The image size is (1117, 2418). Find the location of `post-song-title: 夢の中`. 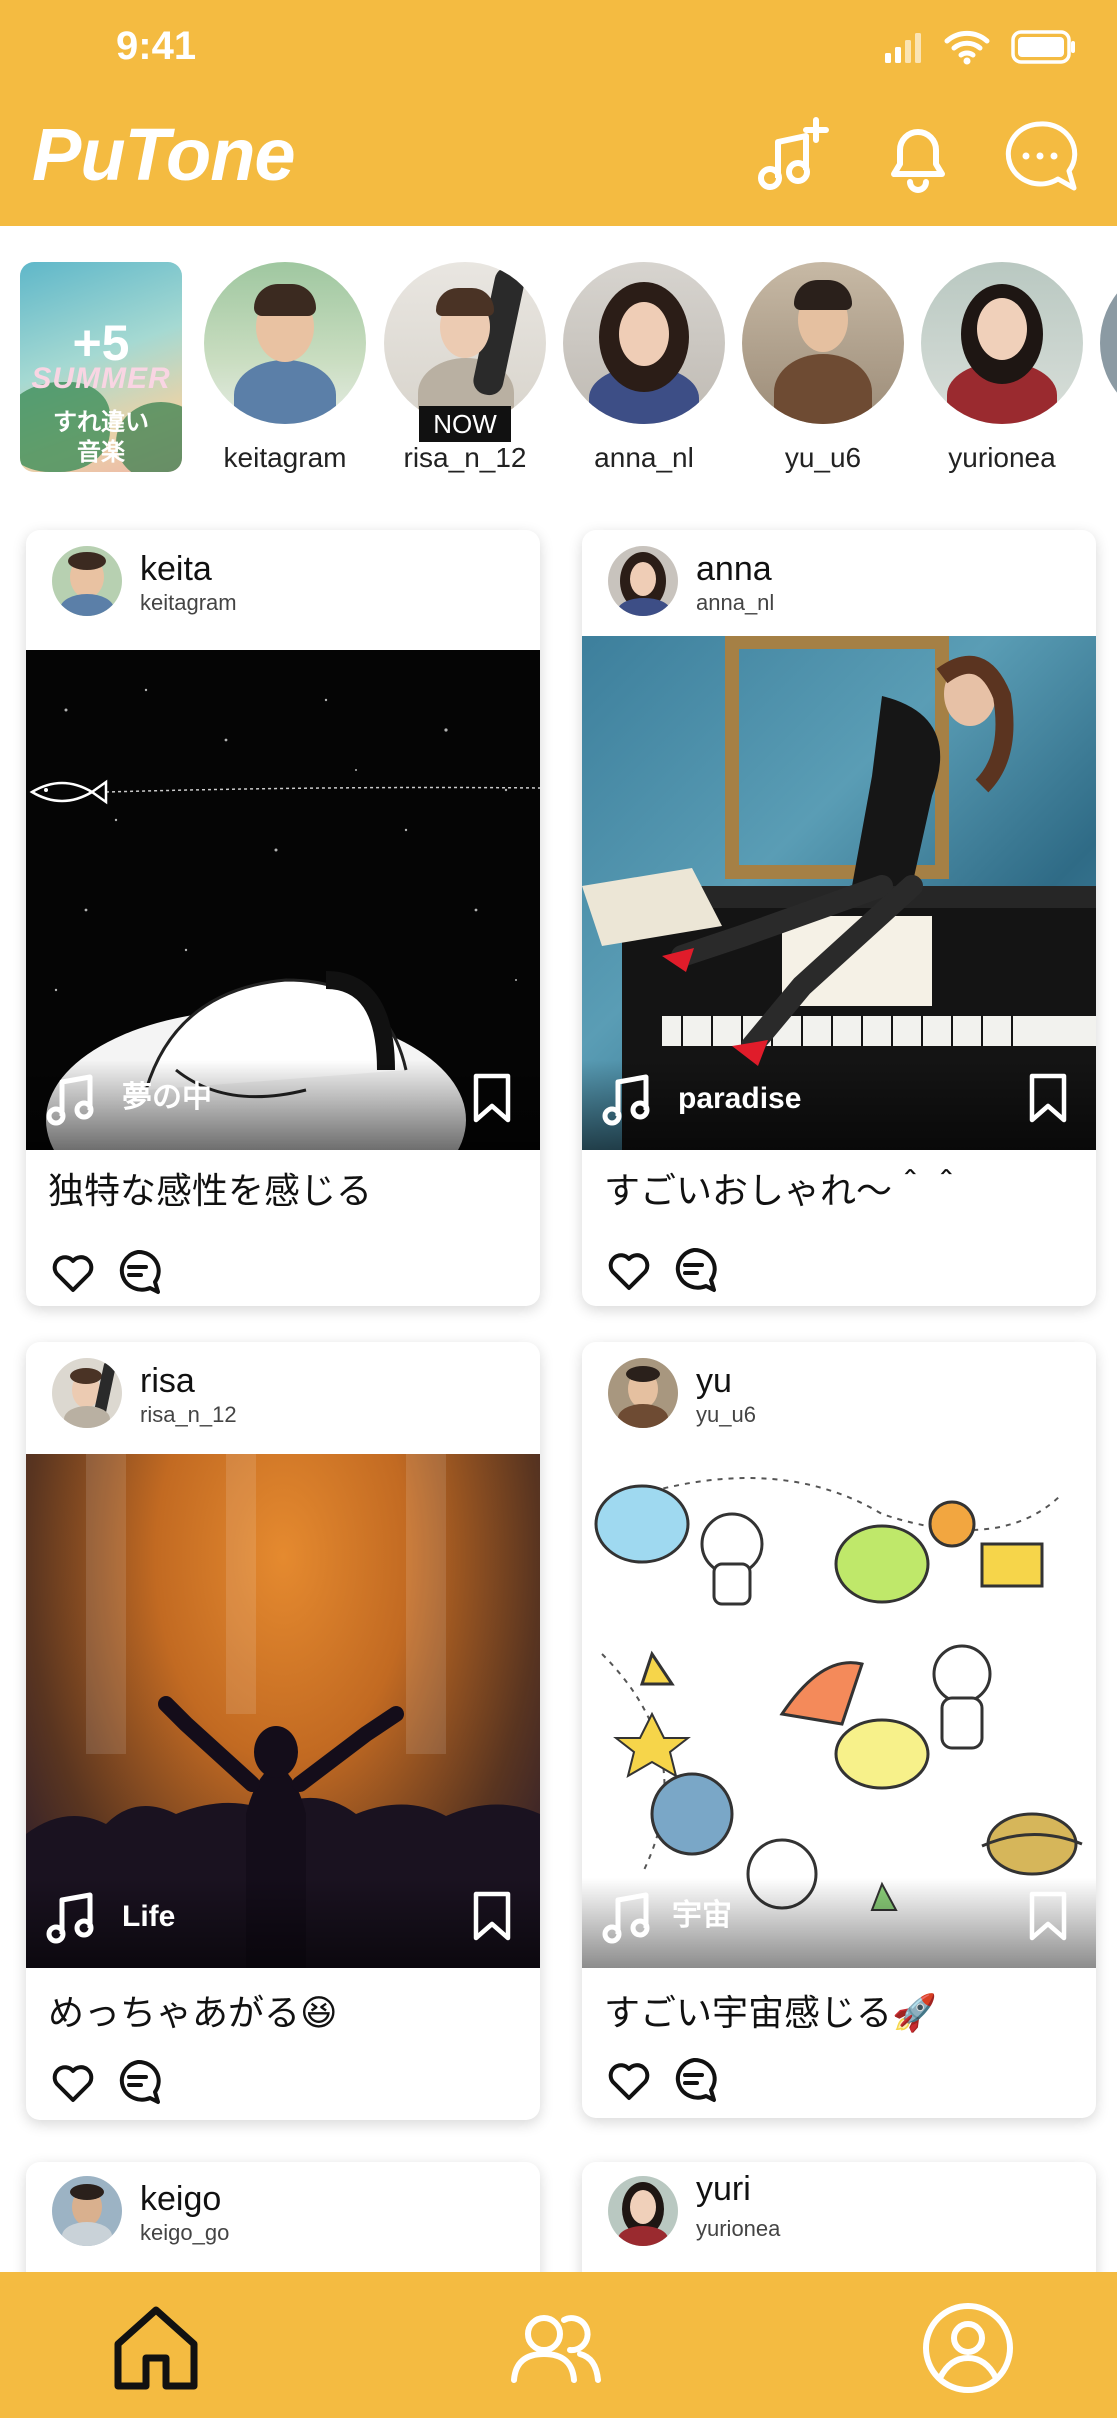

post-song-title: 夢の中 is located at coordinates (167, 1094).